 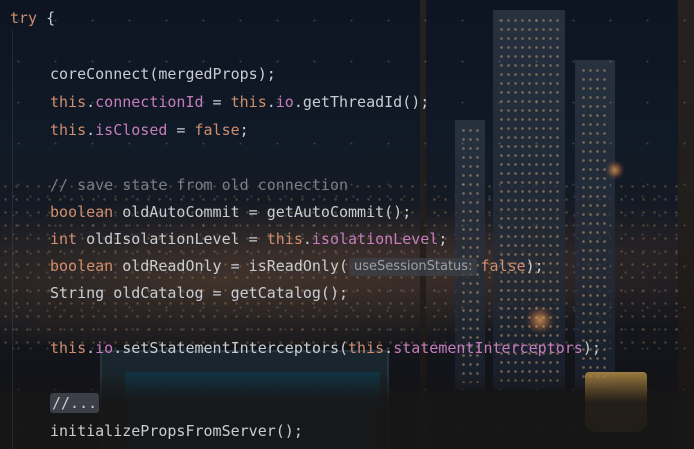 I want to click on code-line: String oldCatalog = getCatalog();, so click(x=179, y=293).